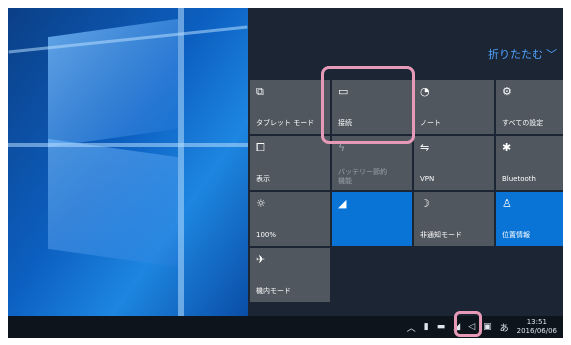 The width and height of the screenshot is (571, 345). I want to click on tile-brightness: ☼ 100%, so click(290, 219).